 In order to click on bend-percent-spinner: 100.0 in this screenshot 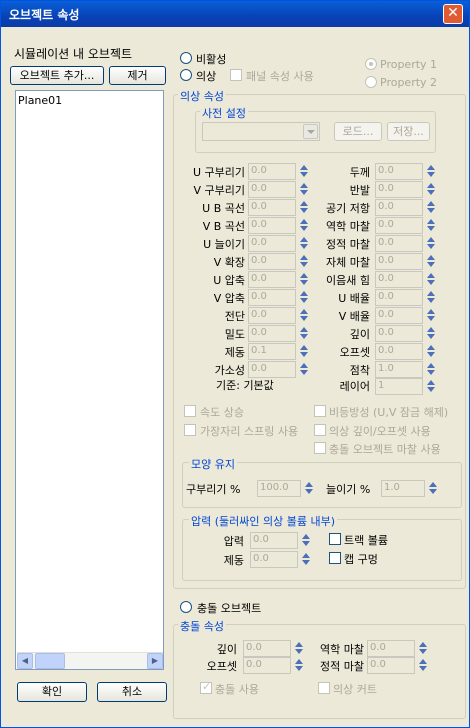, I will do `click(287, 488)`.